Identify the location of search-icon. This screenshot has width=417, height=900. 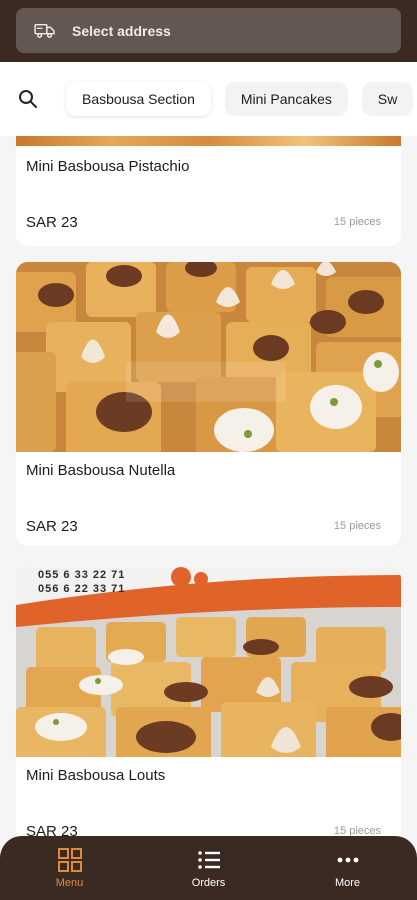
(28, 99).